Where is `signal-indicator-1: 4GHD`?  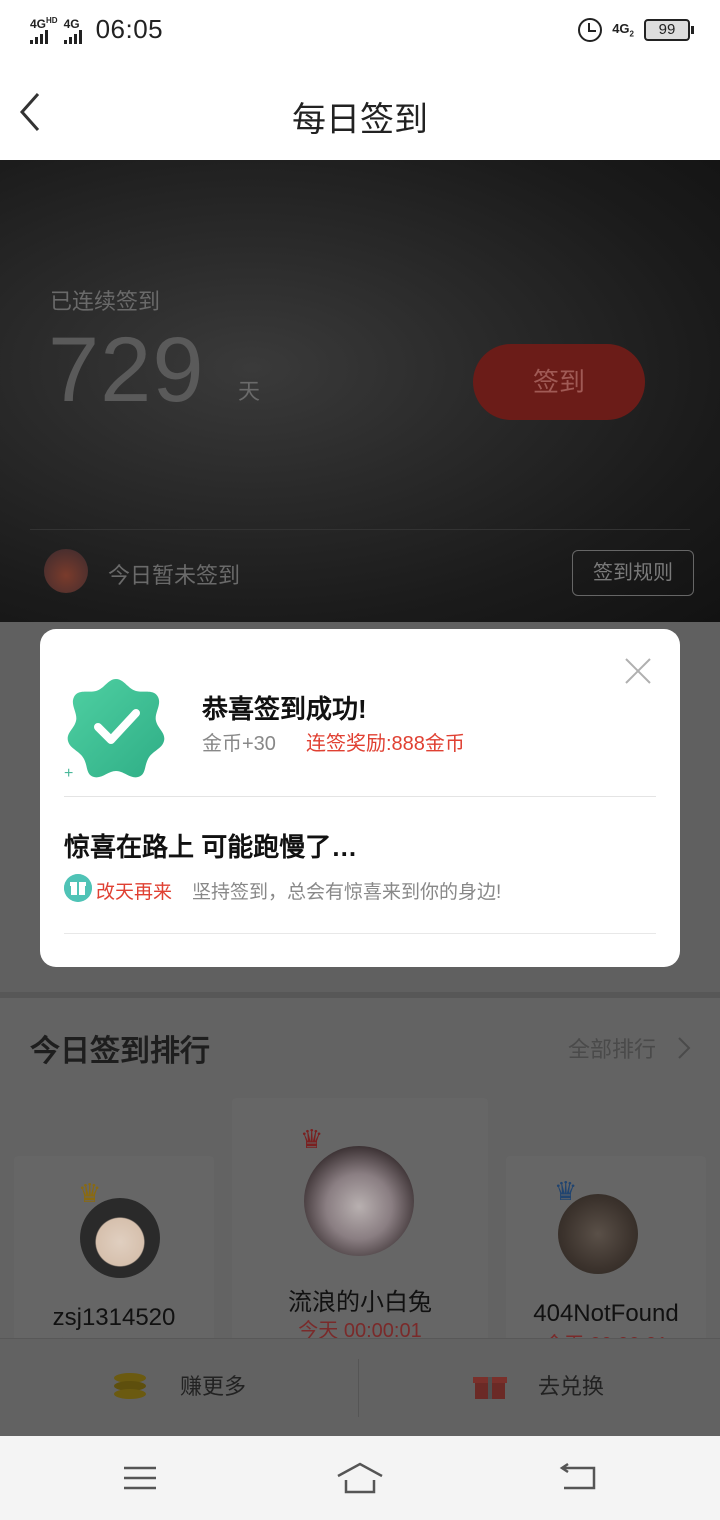 signal-indicator-1: 4GHD is located at coordinates (44, 29).